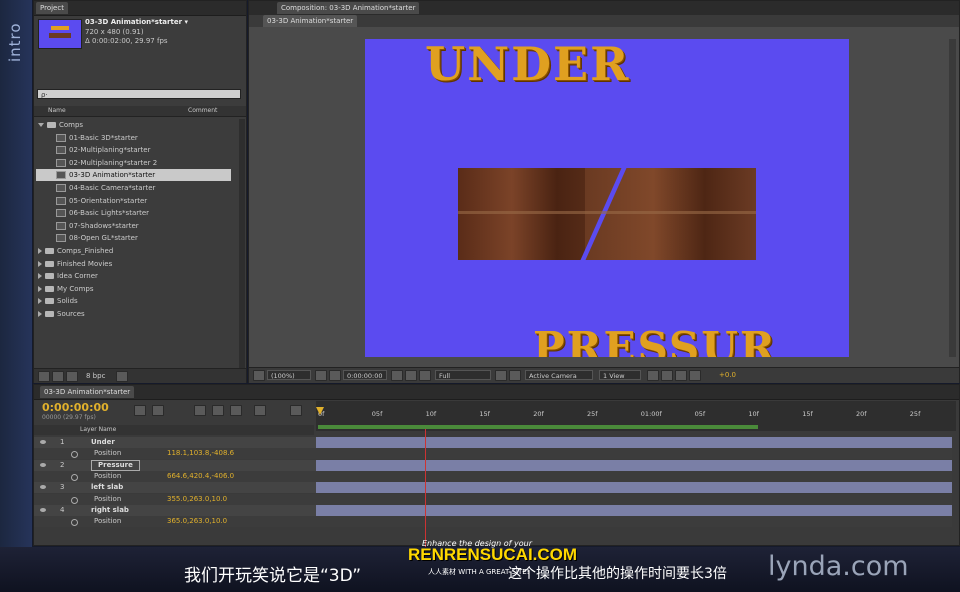  What do you see at coordinates (259, 375) in the screenshot?
I see `always-preview-icon` at bounding box center [259, 375].